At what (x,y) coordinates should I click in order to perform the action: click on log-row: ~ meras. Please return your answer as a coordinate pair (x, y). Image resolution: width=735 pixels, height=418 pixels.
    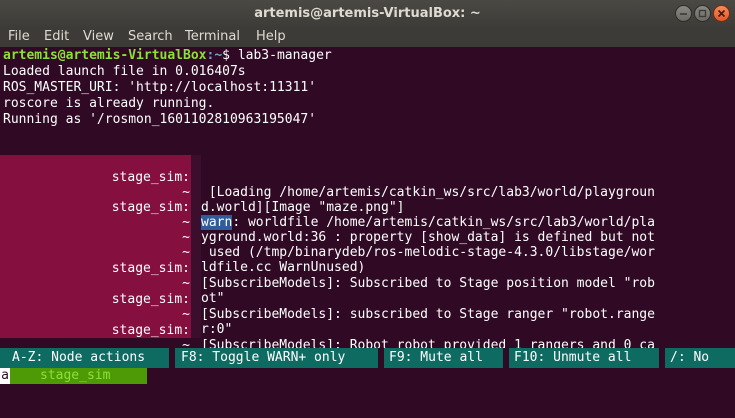
    Looking at the image, I should click on (367, 345).